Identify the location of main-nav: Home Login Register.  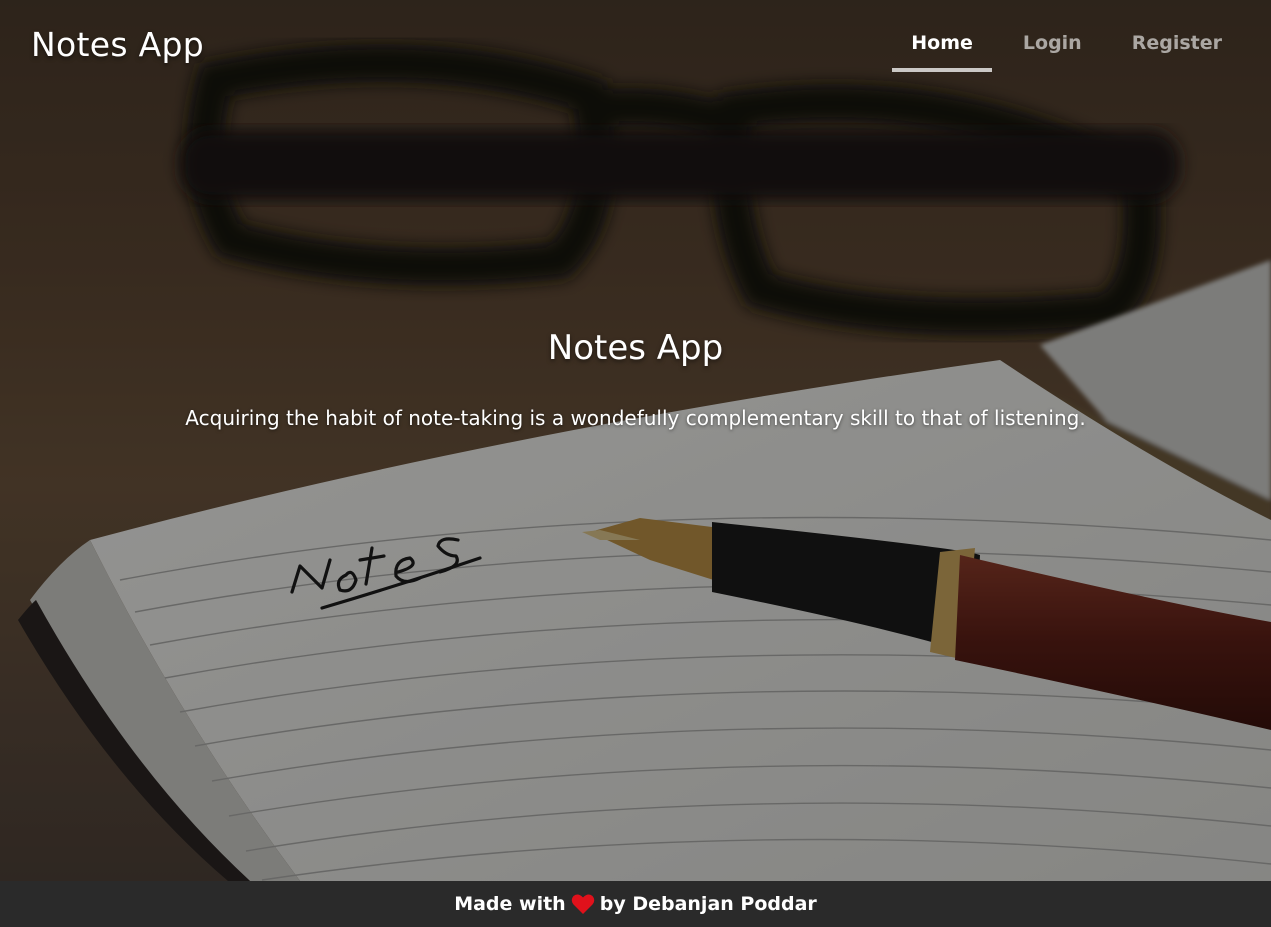
(1060, 51).